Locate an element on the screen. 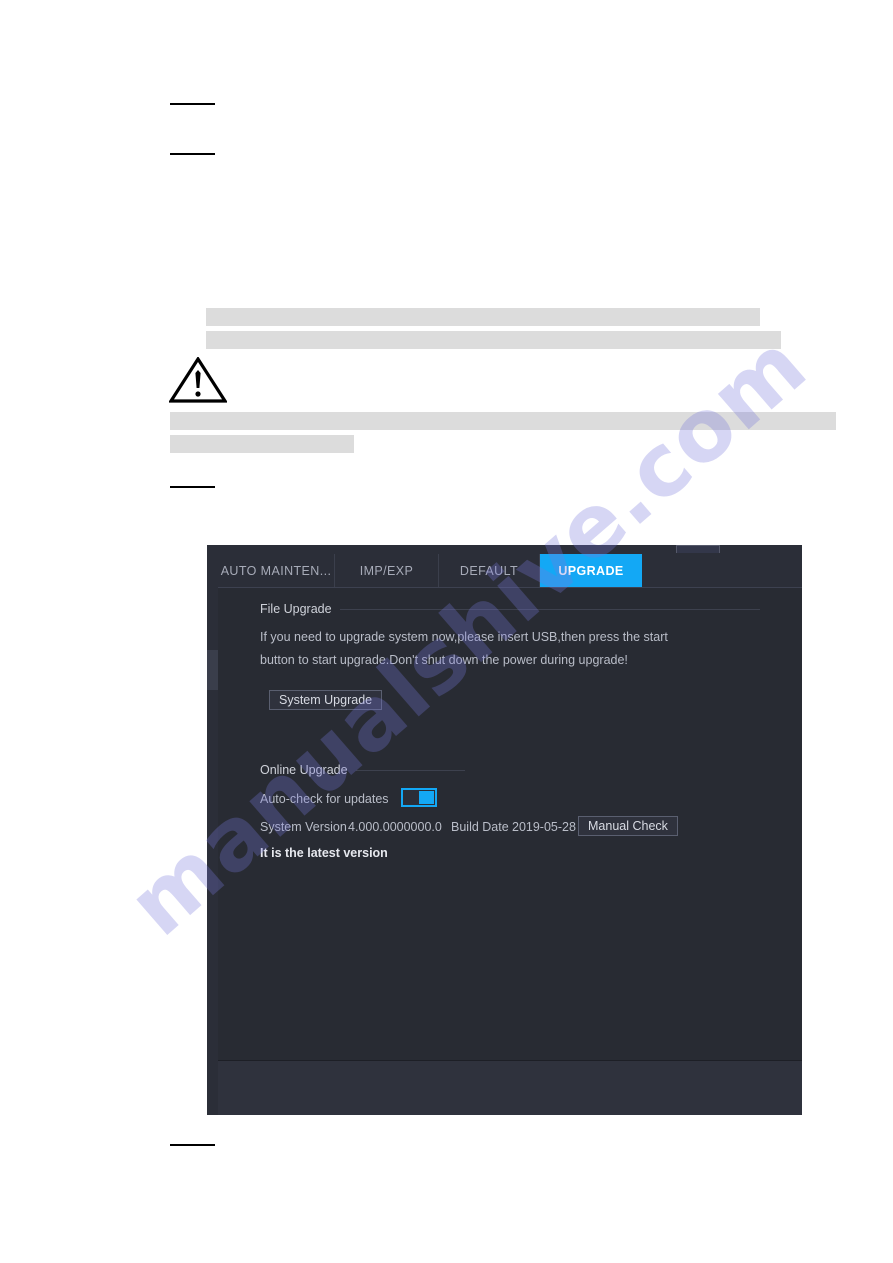 The image size is (893, 1263). build-date-value: 2019-05-28 is located at coordinates (544, 827).